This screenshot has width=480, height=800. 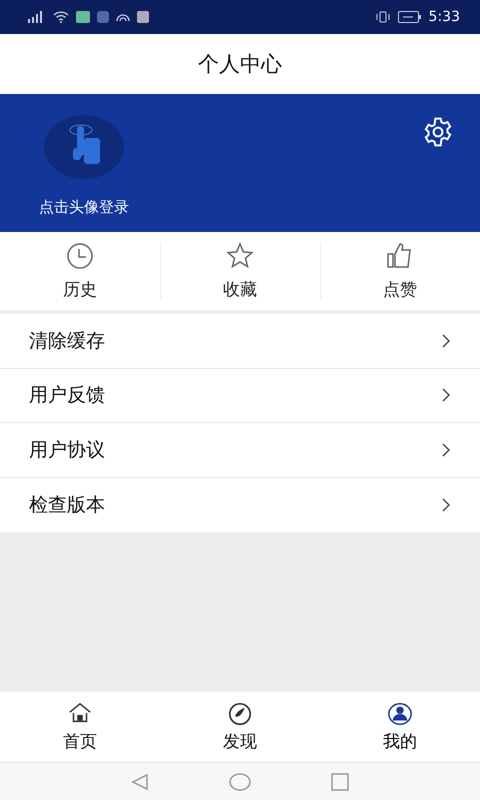 I want to click on tab-item: 我的, so click(x=400, y=727).